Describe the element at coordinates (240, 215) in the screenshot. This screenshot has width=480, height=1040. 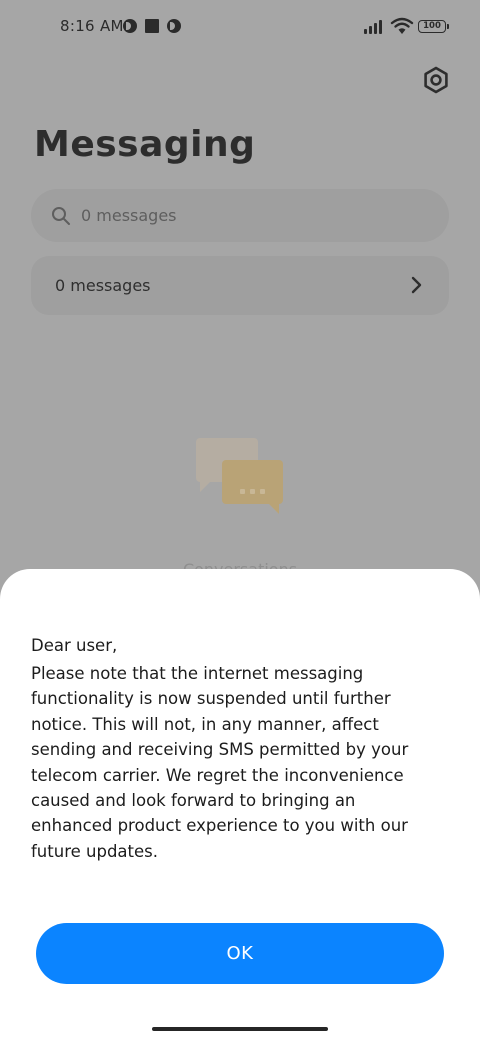
I see `search-input: 0 messages` at that location.